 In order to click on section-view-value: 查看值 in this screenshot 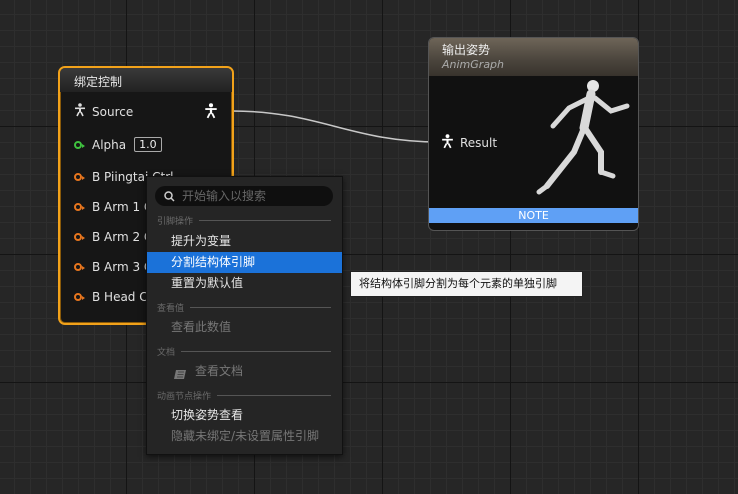, I will do `click(244, 307)`.